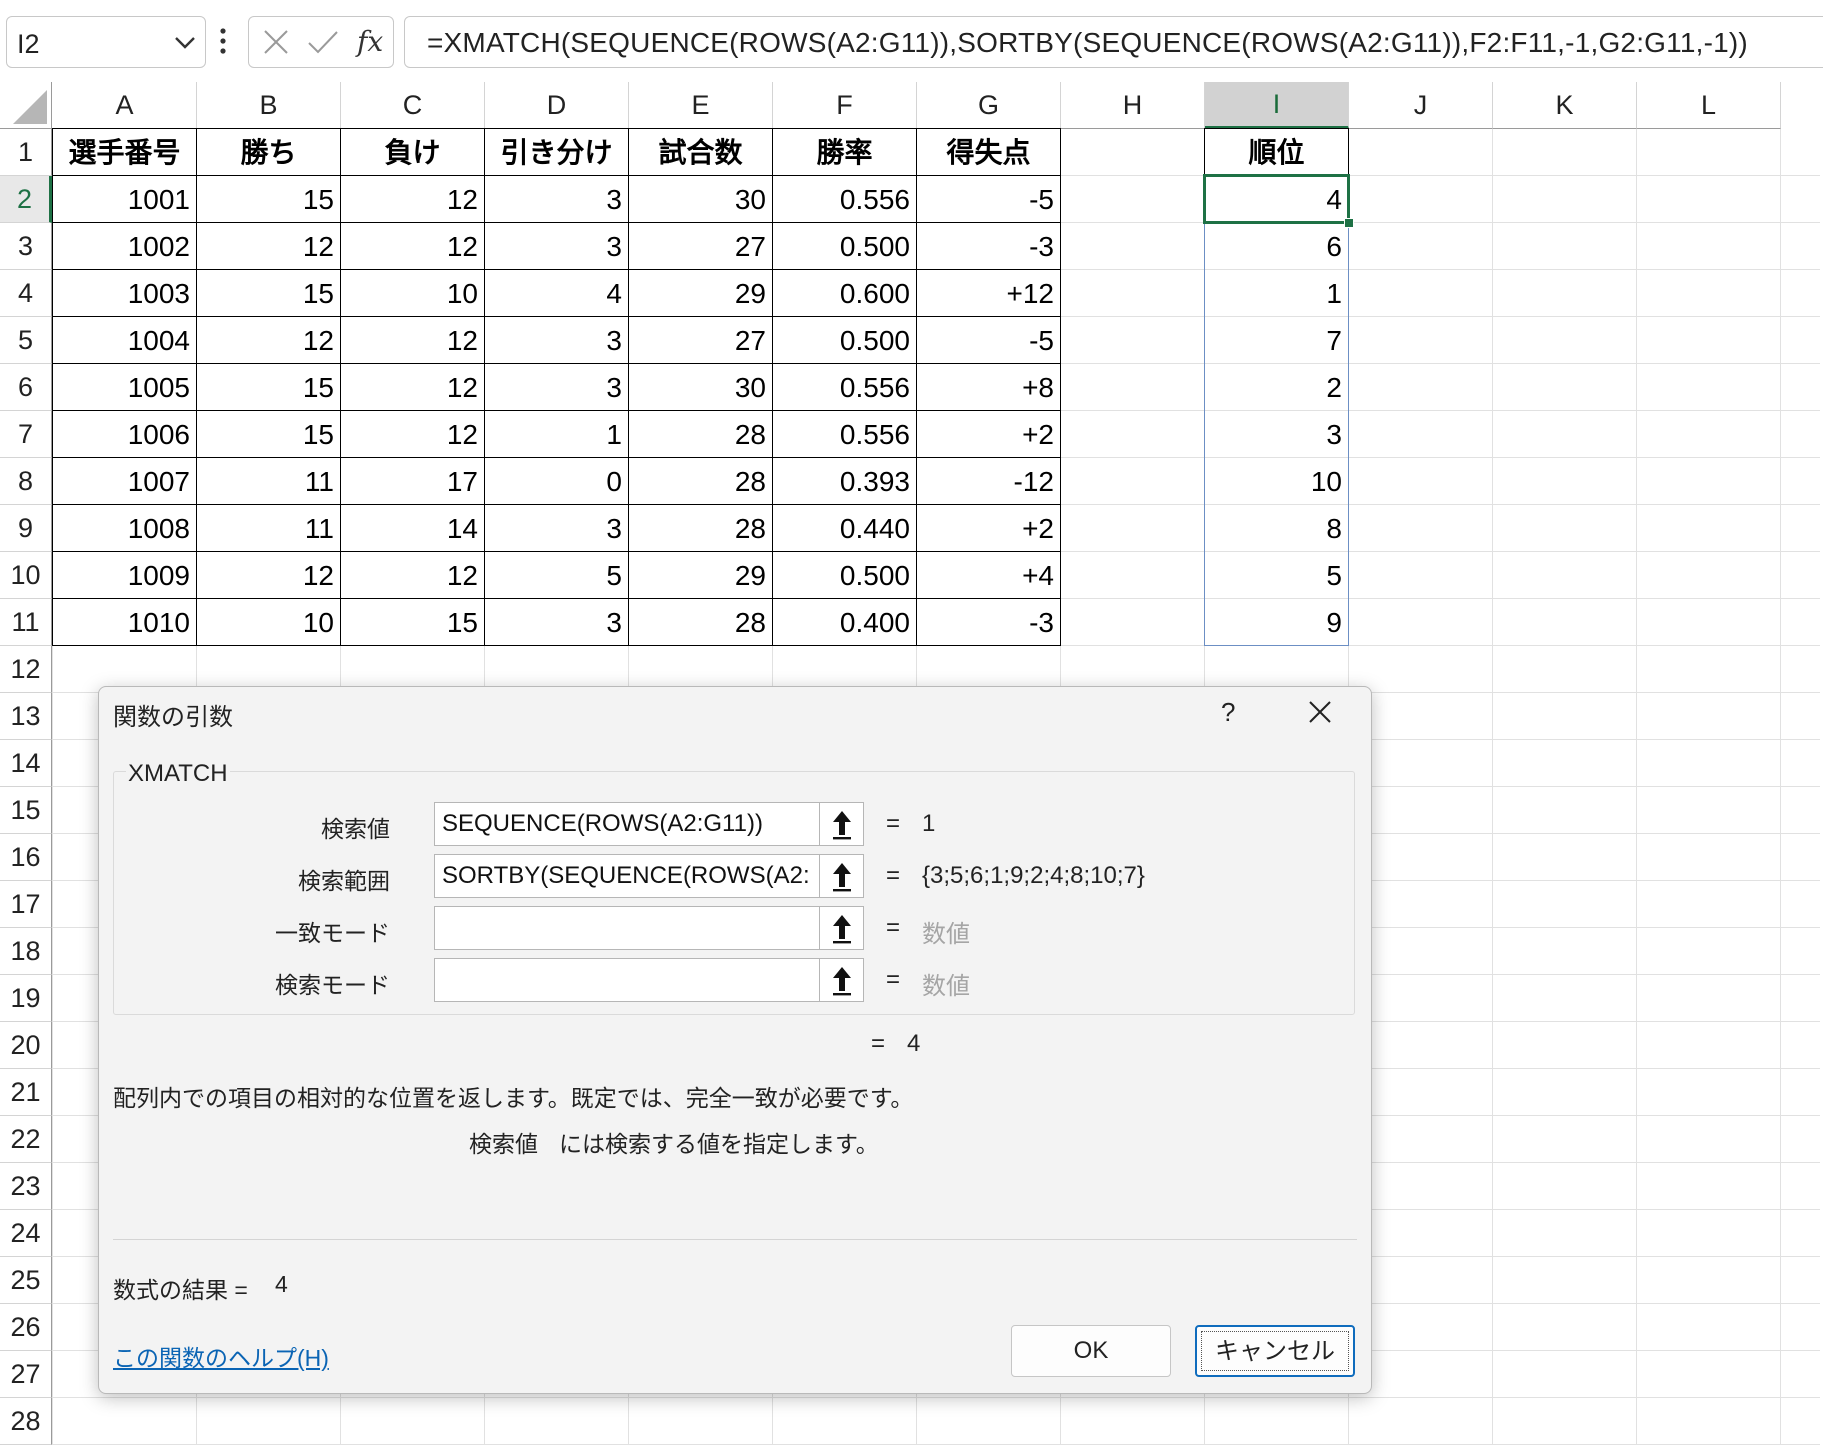  Describe the element at coordinates (412, 481) in the screenshot. I see `data-cell: 17` at that location.